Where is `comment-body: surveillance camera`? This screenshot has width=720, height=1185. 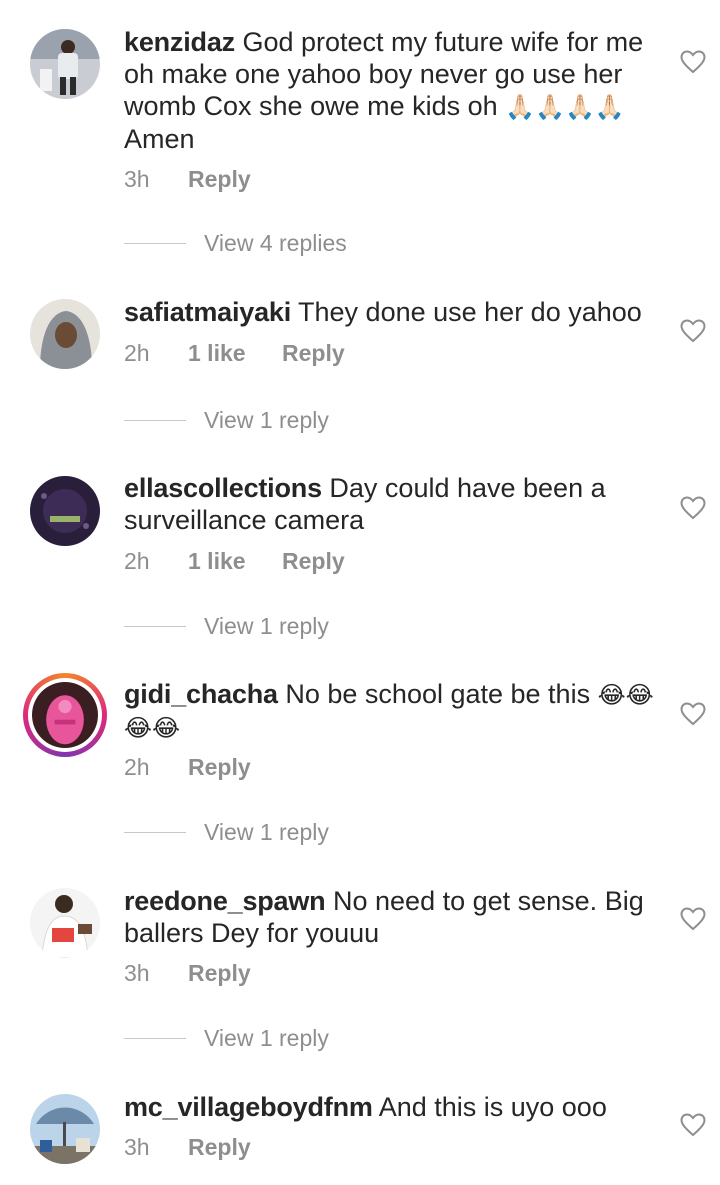 comment-body: surveillance camera is located at coordinates (244, 520).